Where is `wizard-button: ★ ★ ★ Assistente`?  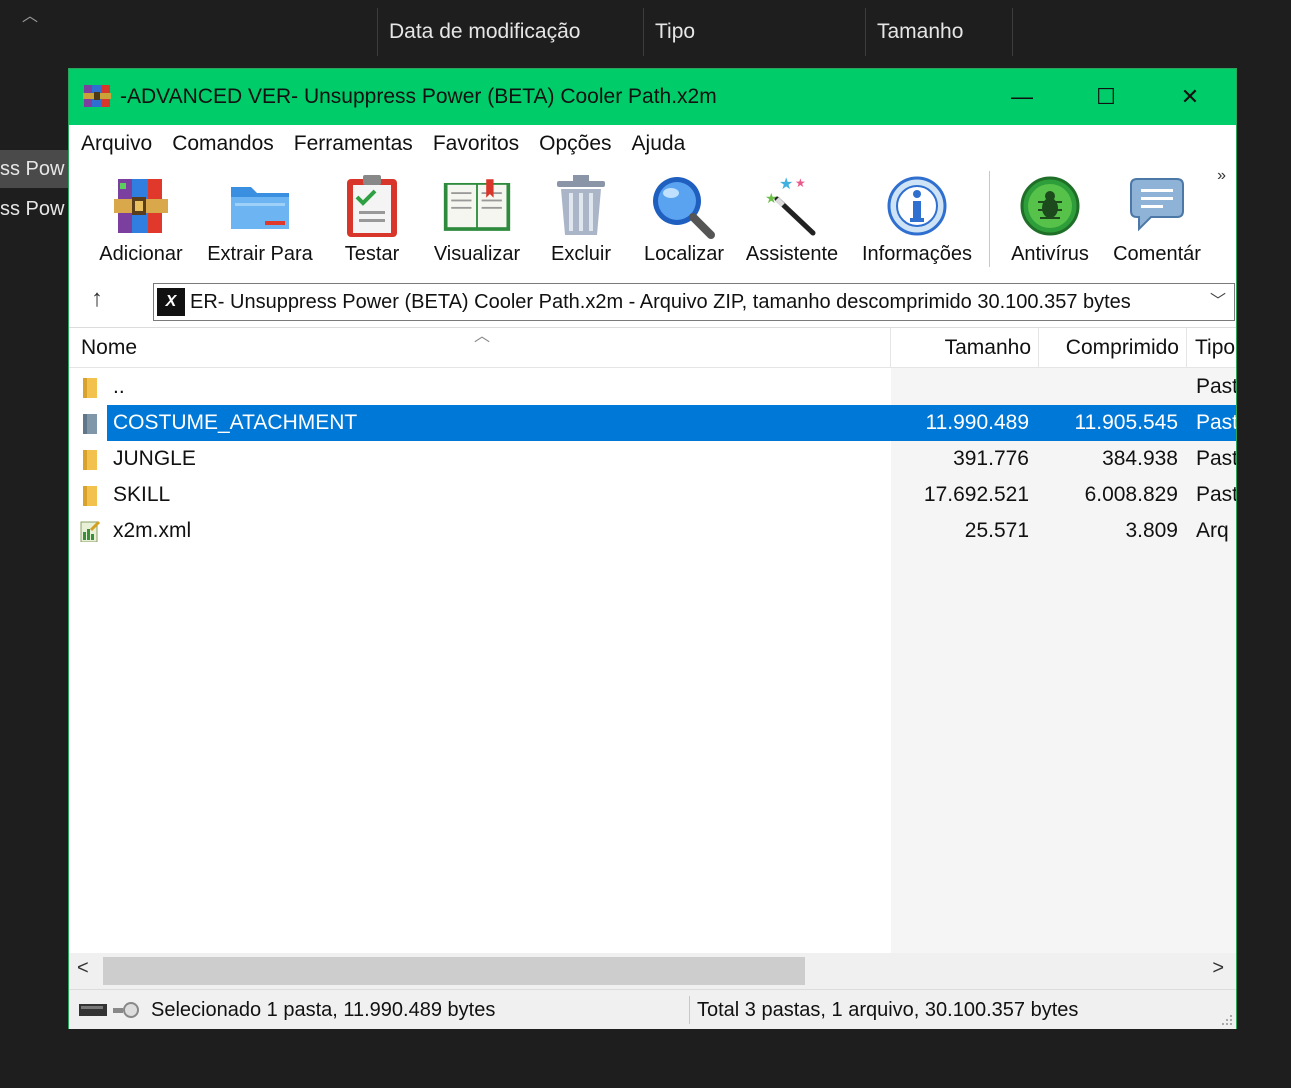
wizard-button: ★ ★ ★ Assistente is located at coordinates (792, 219).